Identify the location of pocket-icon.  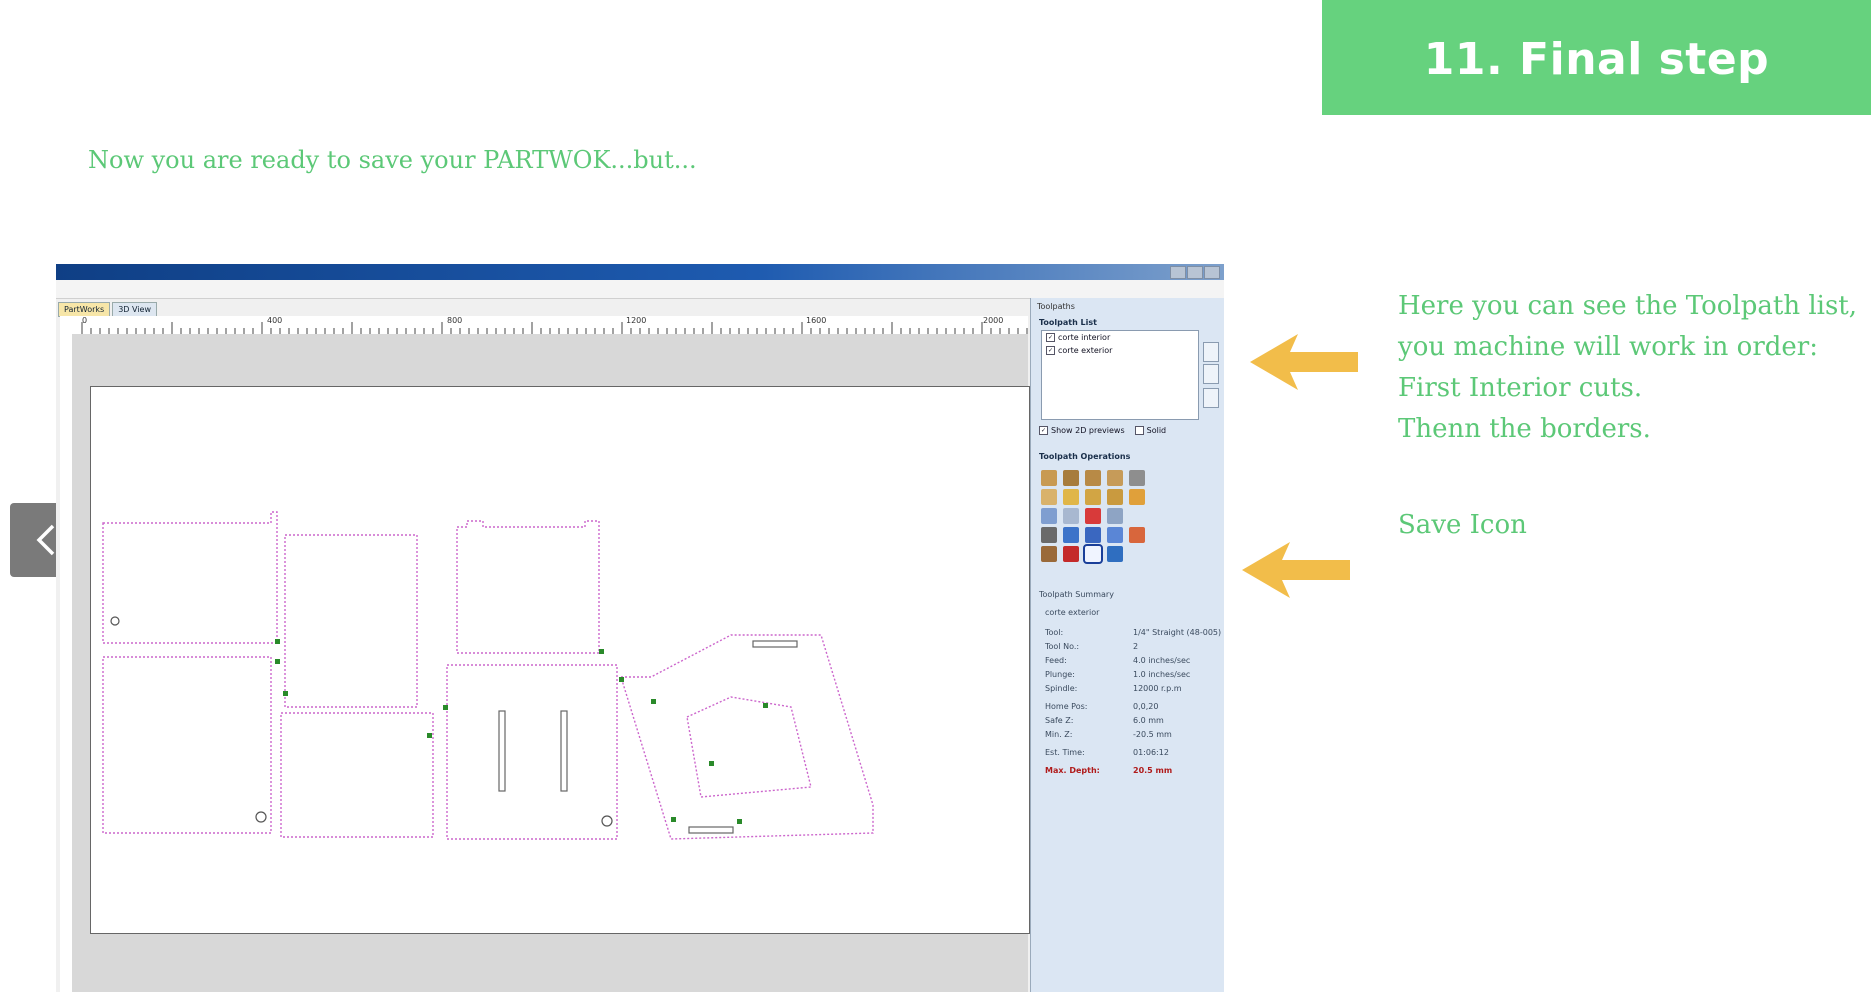
(1071, 478).